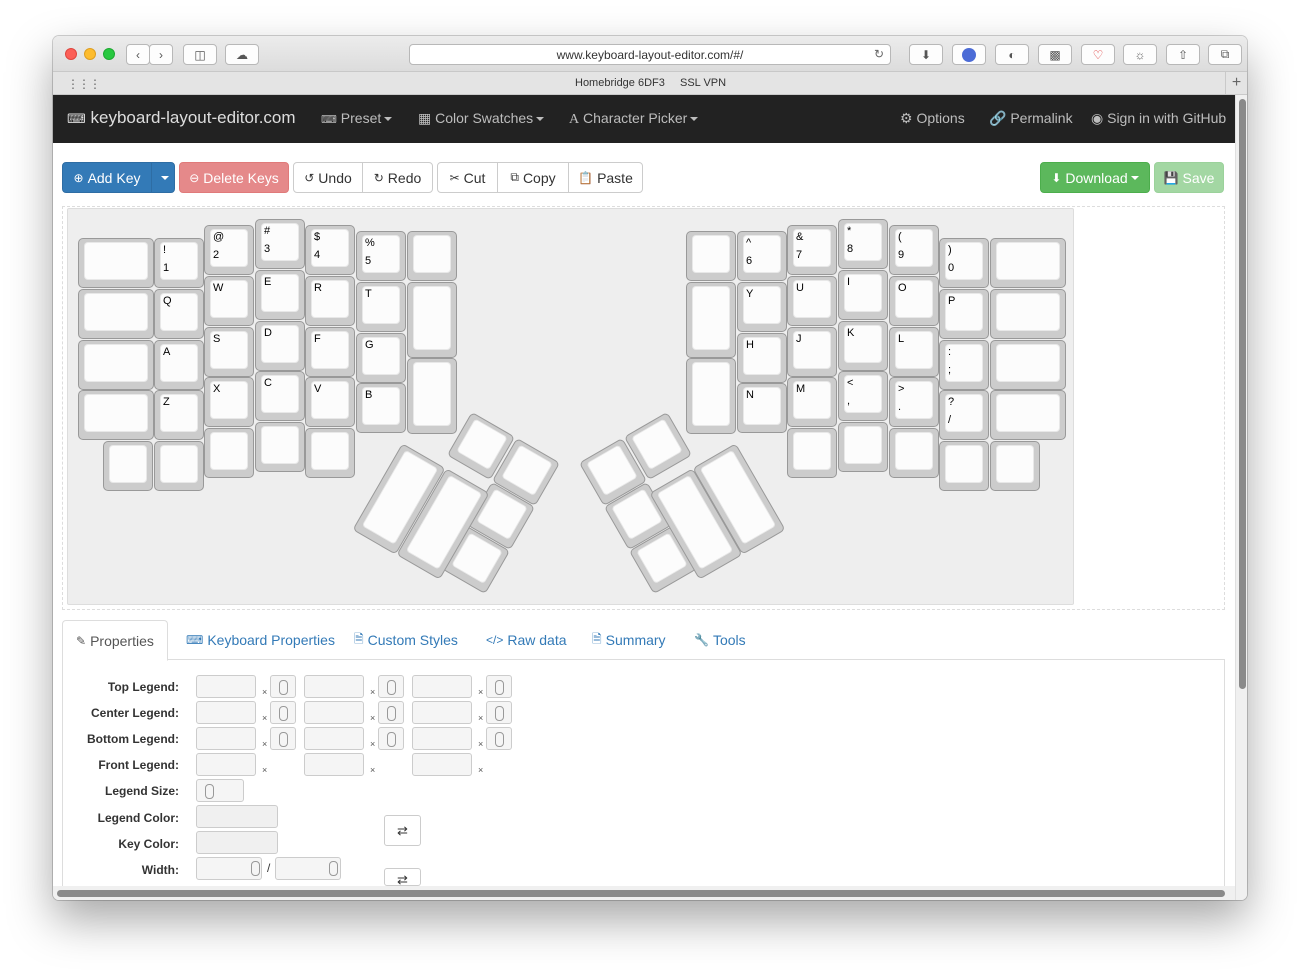  Describe the element at coordinates (526, 640) in the screenshot. I see `tab-raw-data: </> Raw data` at that location.